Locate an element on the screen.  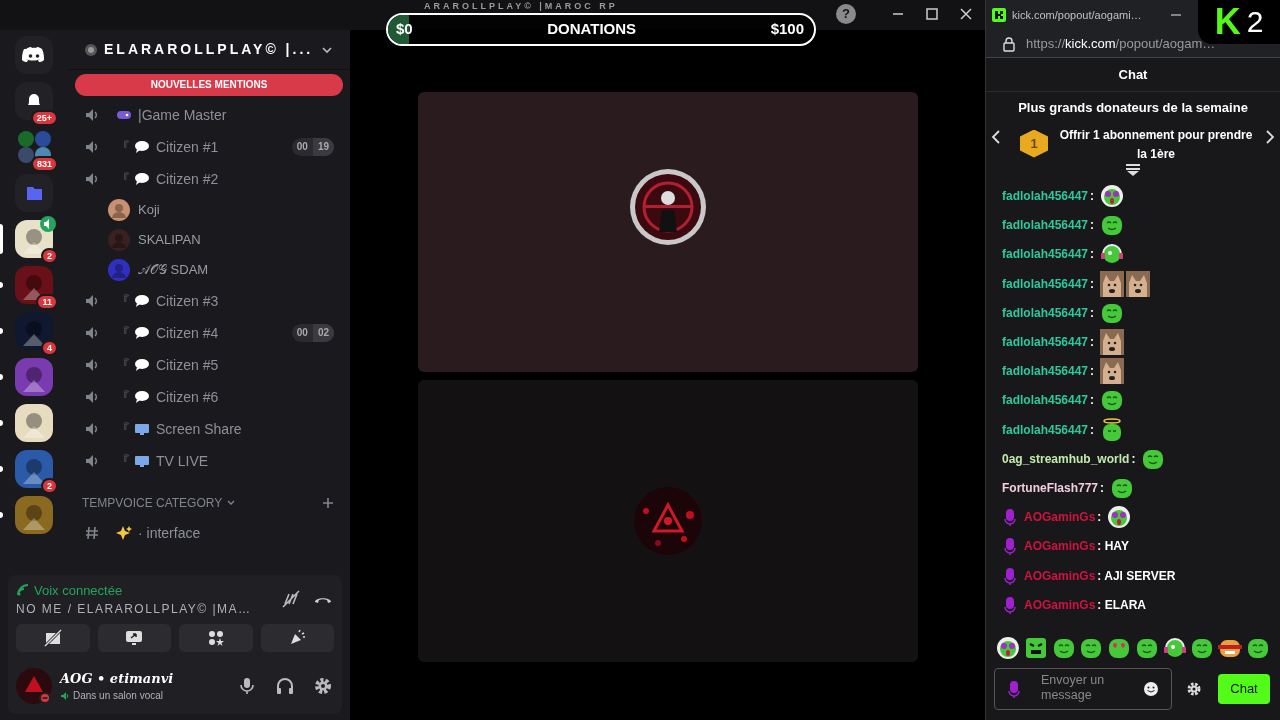
user-avatar-icon is located at coordinates (34, 686).